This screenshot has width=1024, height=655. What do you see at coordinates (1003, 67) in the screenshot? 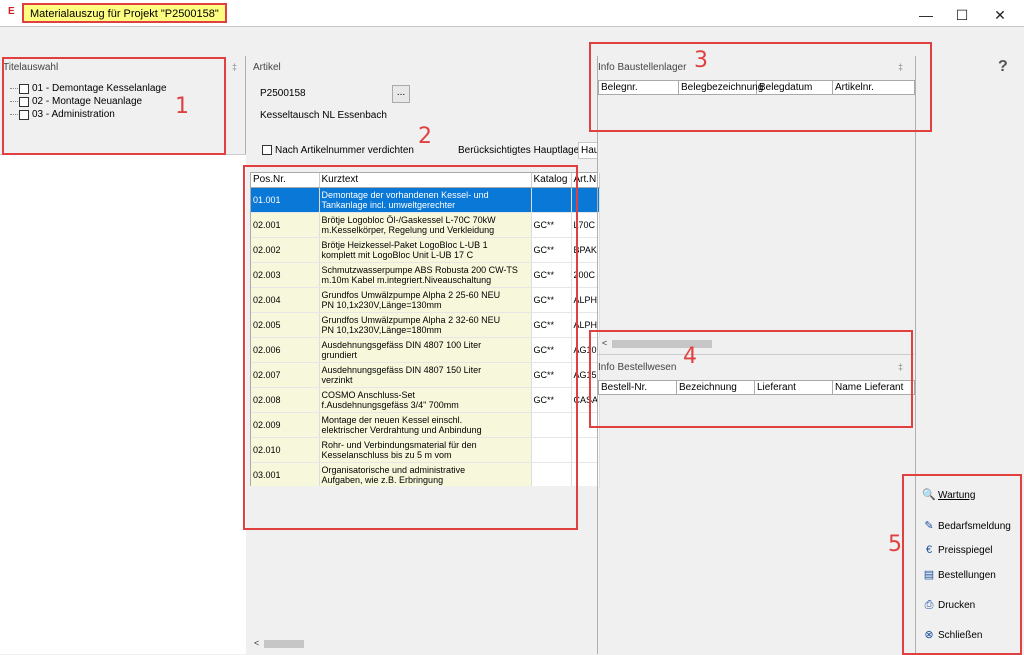
I see `help-icon: ?` at bounding box center [1003, 67].